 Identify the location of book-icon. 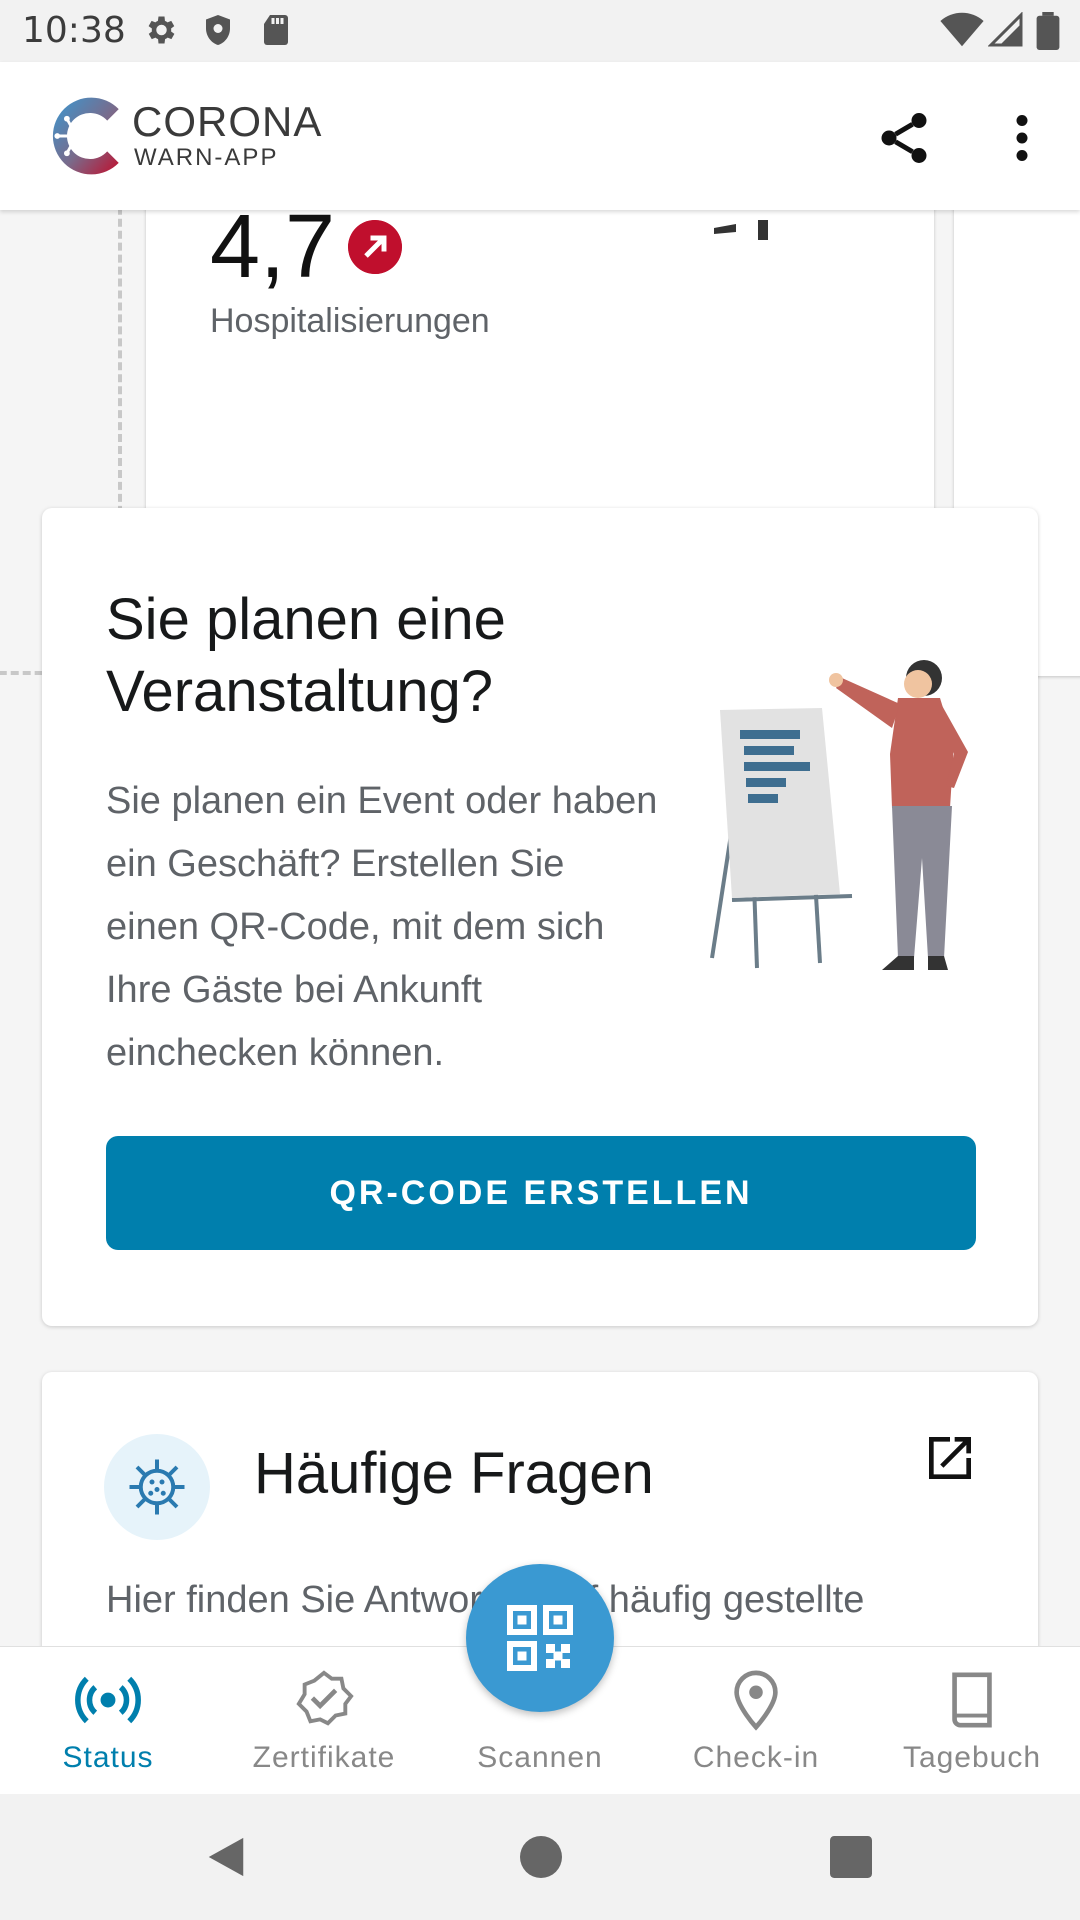
(972, 1700).